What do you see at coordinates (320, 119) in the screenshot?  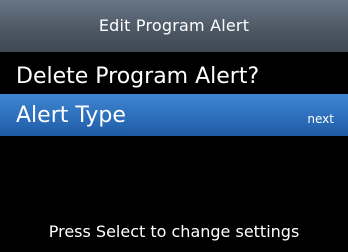 I see `next-hint: next` at bounding box center [320, 119].